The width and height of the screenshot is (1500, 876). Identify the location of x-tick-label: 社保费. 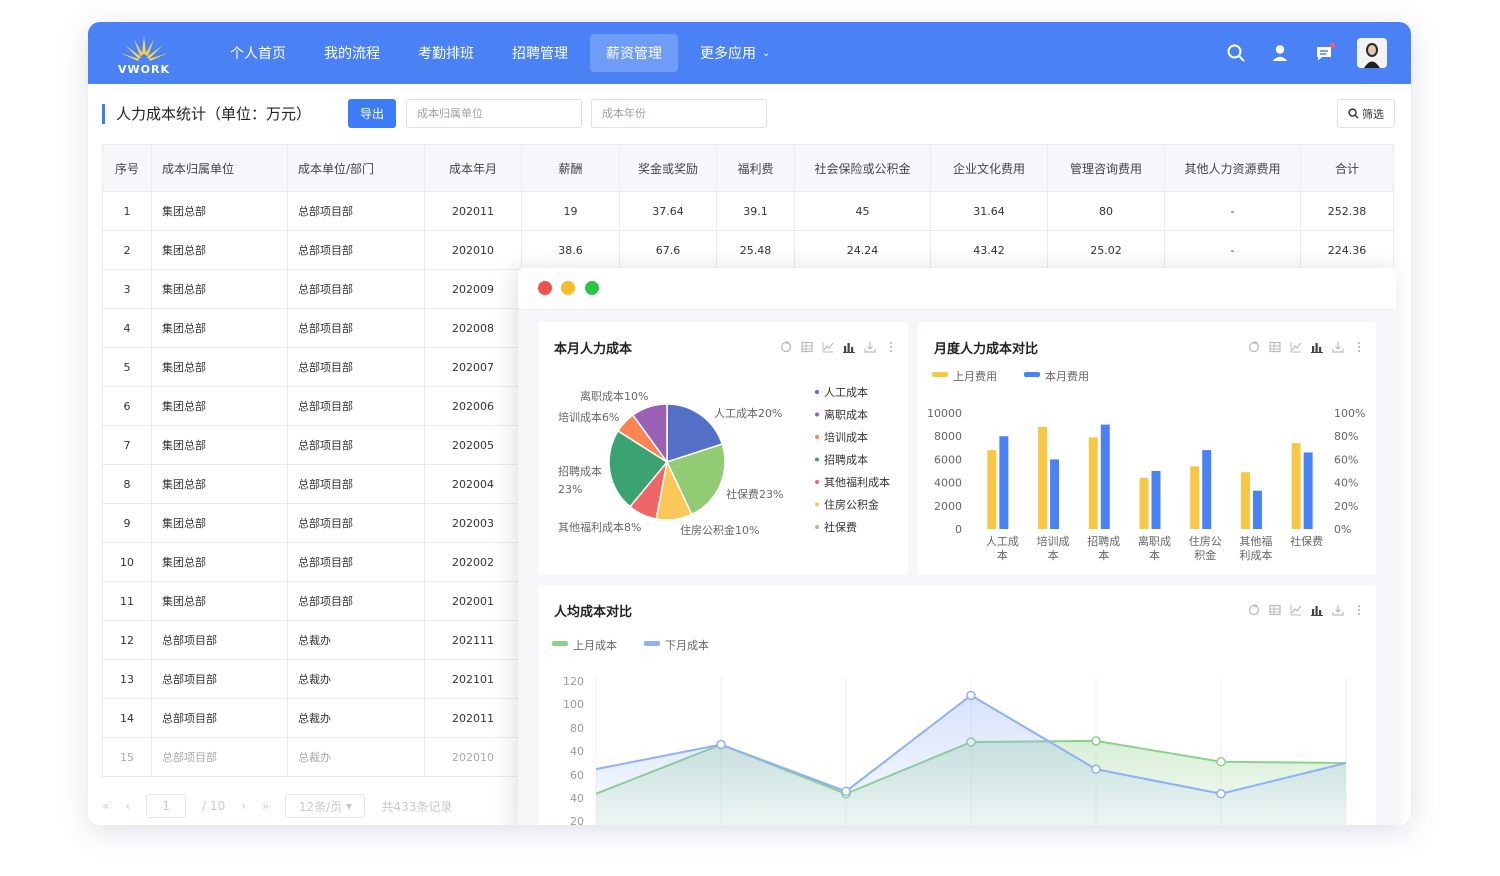
(1306, 541).